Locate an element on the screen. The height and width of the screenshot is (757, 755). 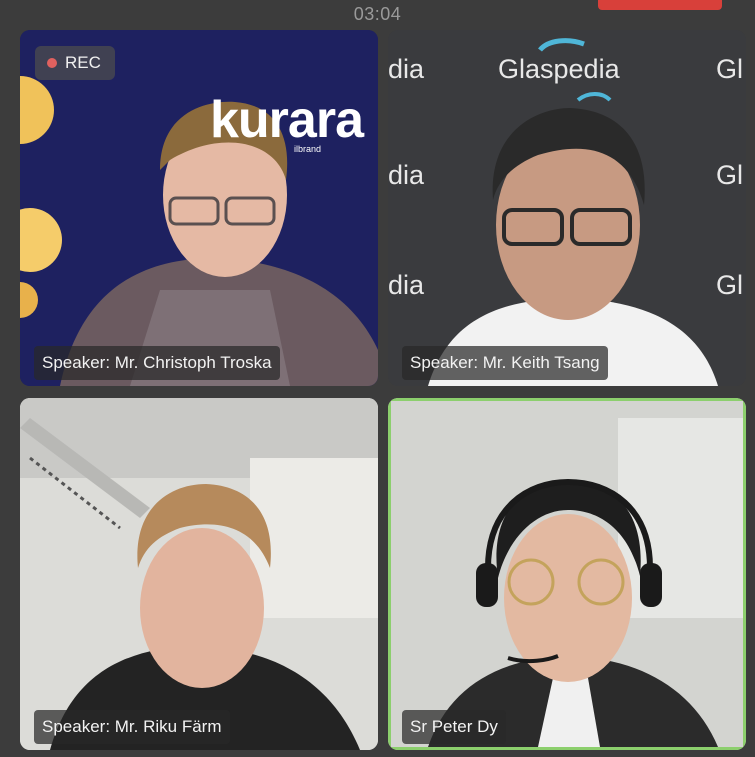
recording-label: REC is located at coordinates (83, 62).